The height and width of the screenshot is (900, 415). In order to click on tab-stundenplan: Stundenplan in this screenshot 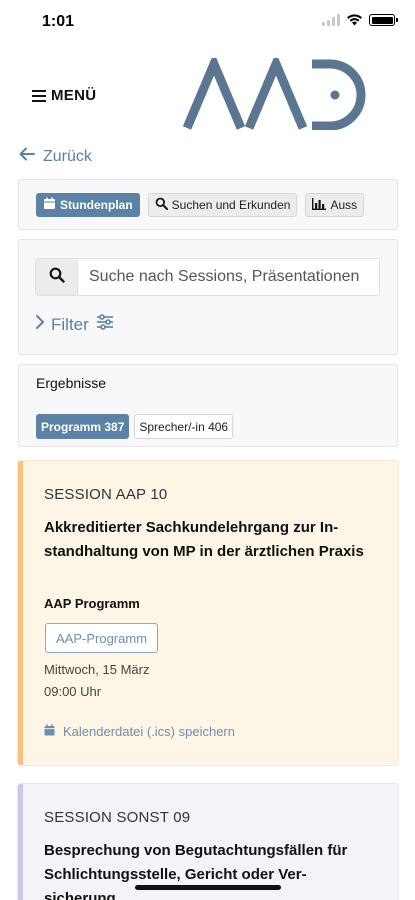, I will do `click(88, 205)`.